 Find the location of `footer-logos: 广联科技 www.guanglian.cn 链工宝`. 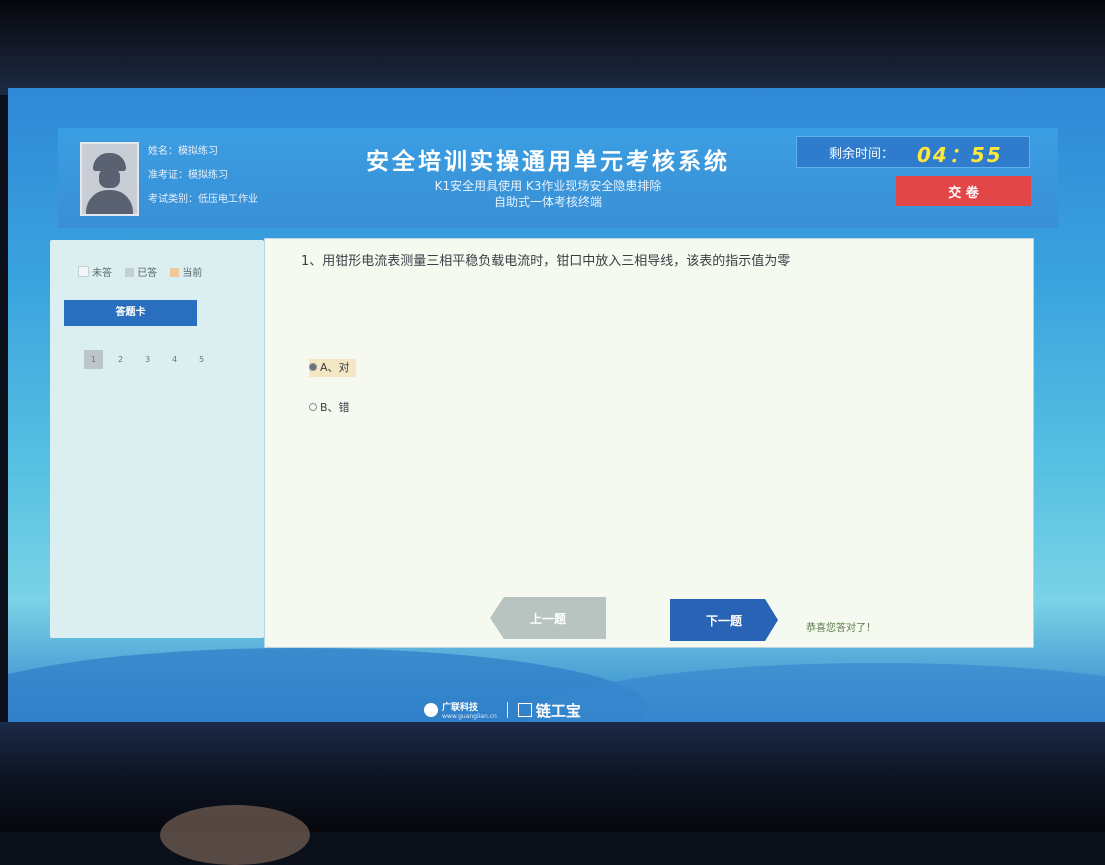

footer-logos: 广联科技 www.guanglian.cn 链工宝 is located at coordinates (502, 710).